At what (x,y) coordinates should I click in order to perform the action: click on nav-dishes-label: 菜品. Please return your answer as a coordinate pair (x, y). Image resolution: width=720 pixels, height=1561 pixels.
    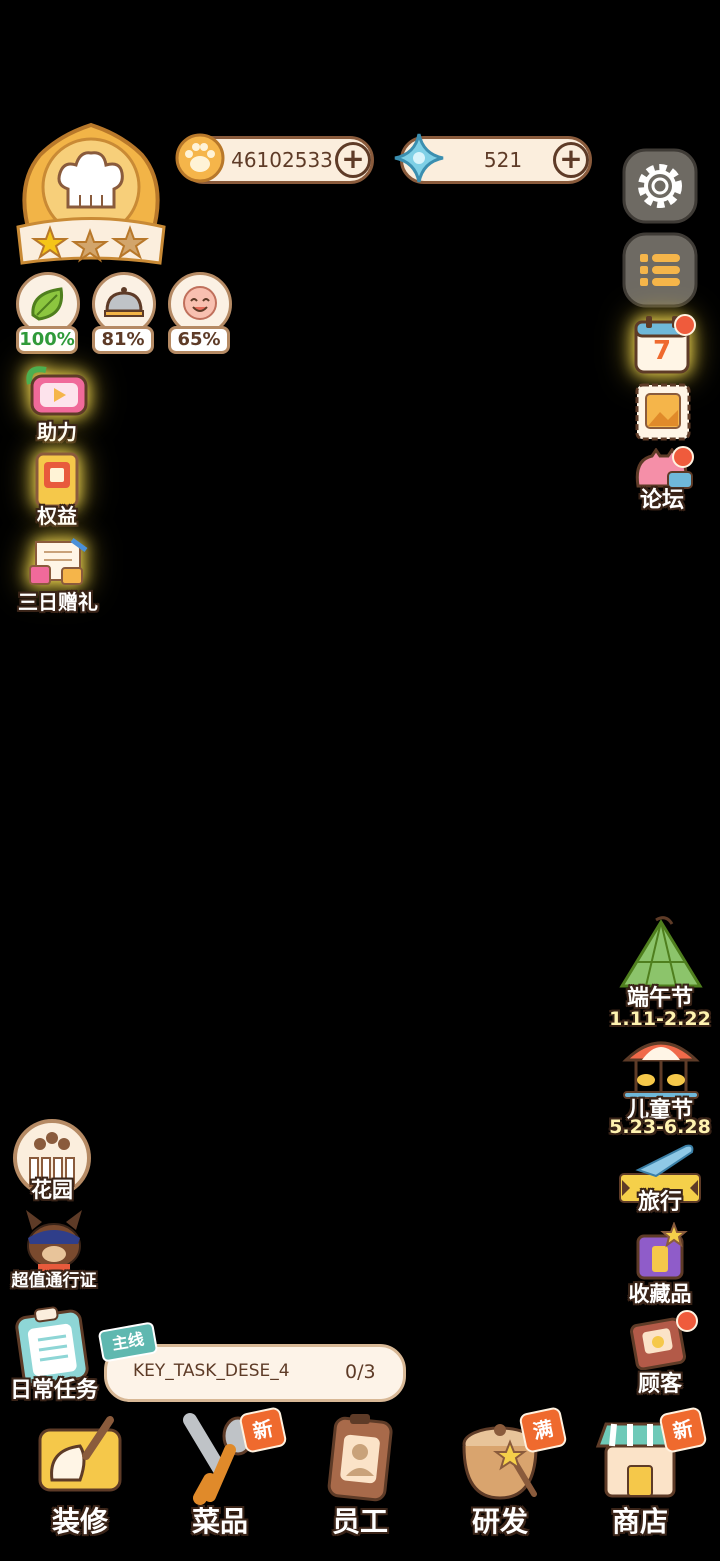
    Looking at the image, I should click on (219, 1521).